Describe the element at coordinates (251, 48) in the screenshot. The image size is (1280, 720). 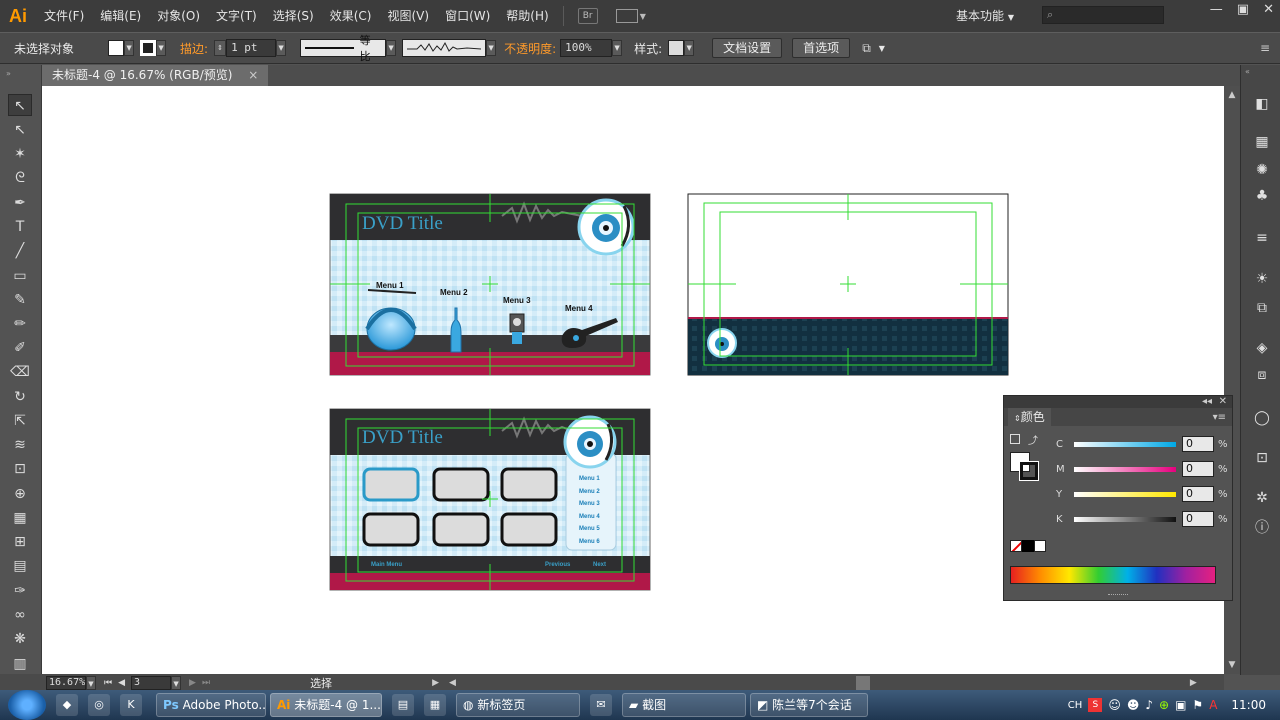
I see `stroke-weight-field: 1 pt` at that location.